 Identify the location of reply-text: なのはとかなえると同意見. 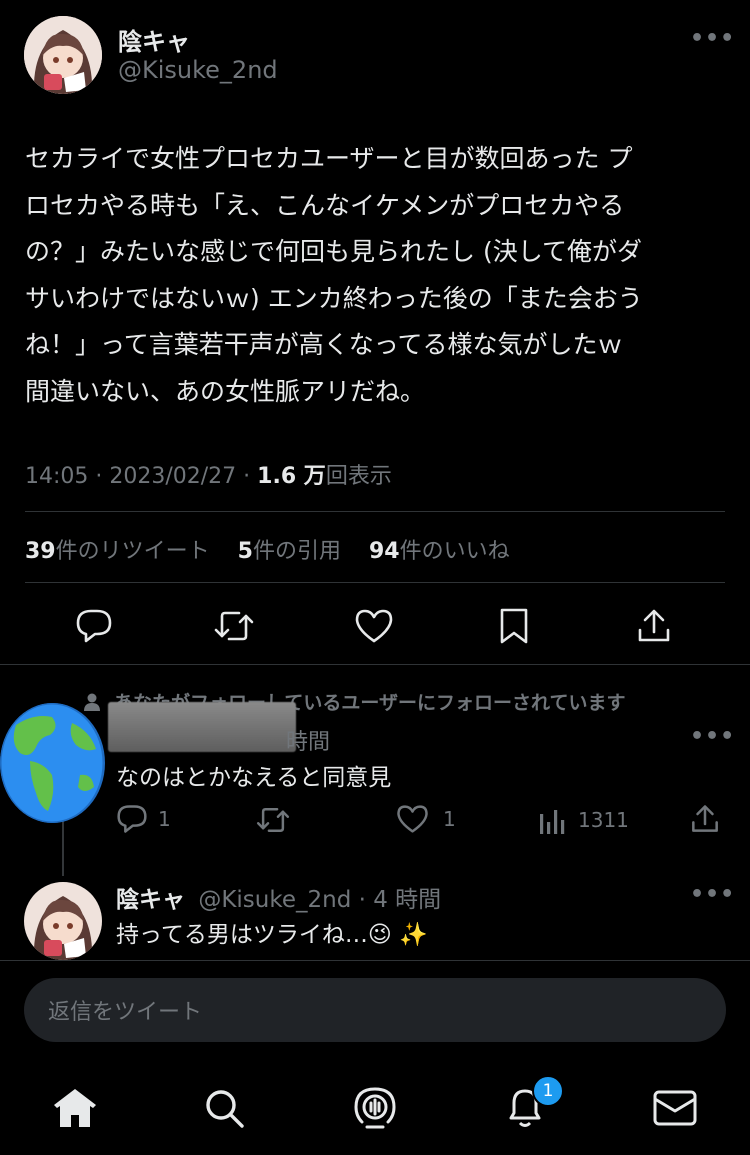
(254, 778).